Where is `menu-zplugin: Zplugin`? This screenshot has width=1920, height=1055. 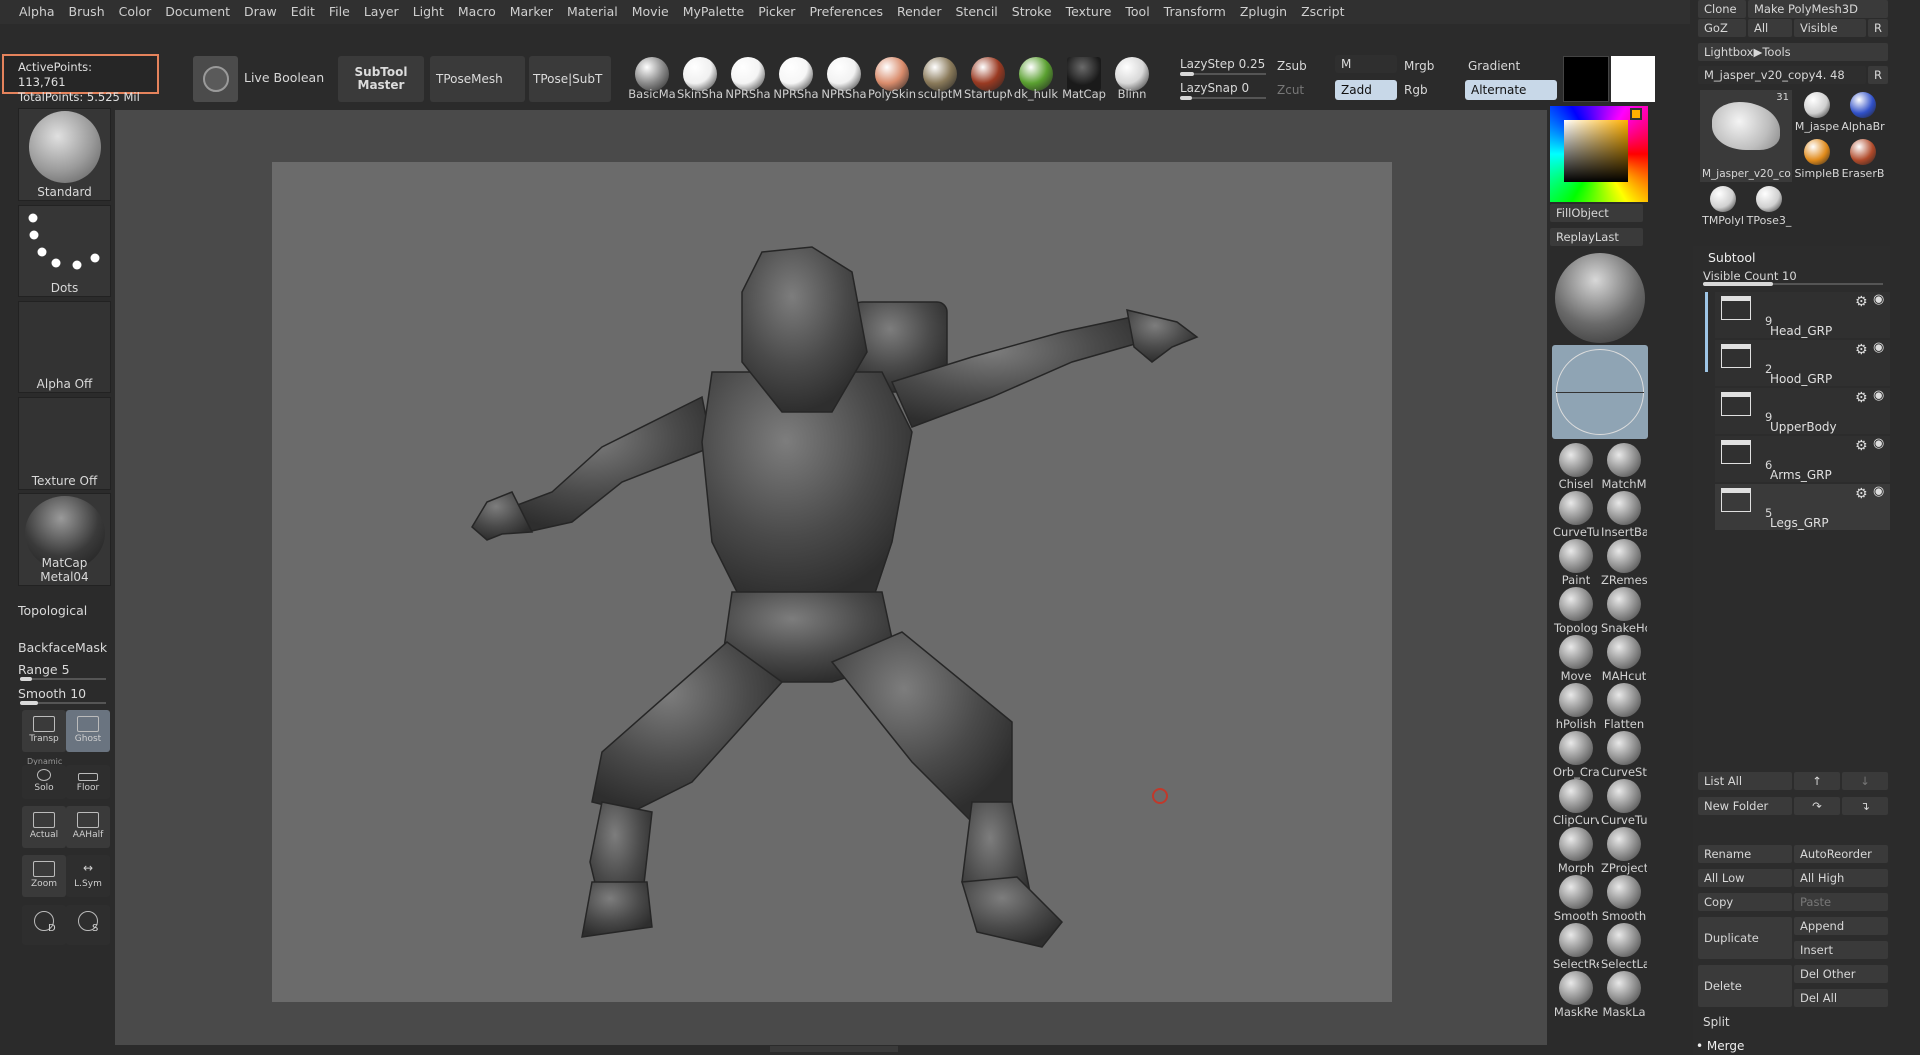 menu-zplugin: Zplugin is located at coordinates (1263, 12).